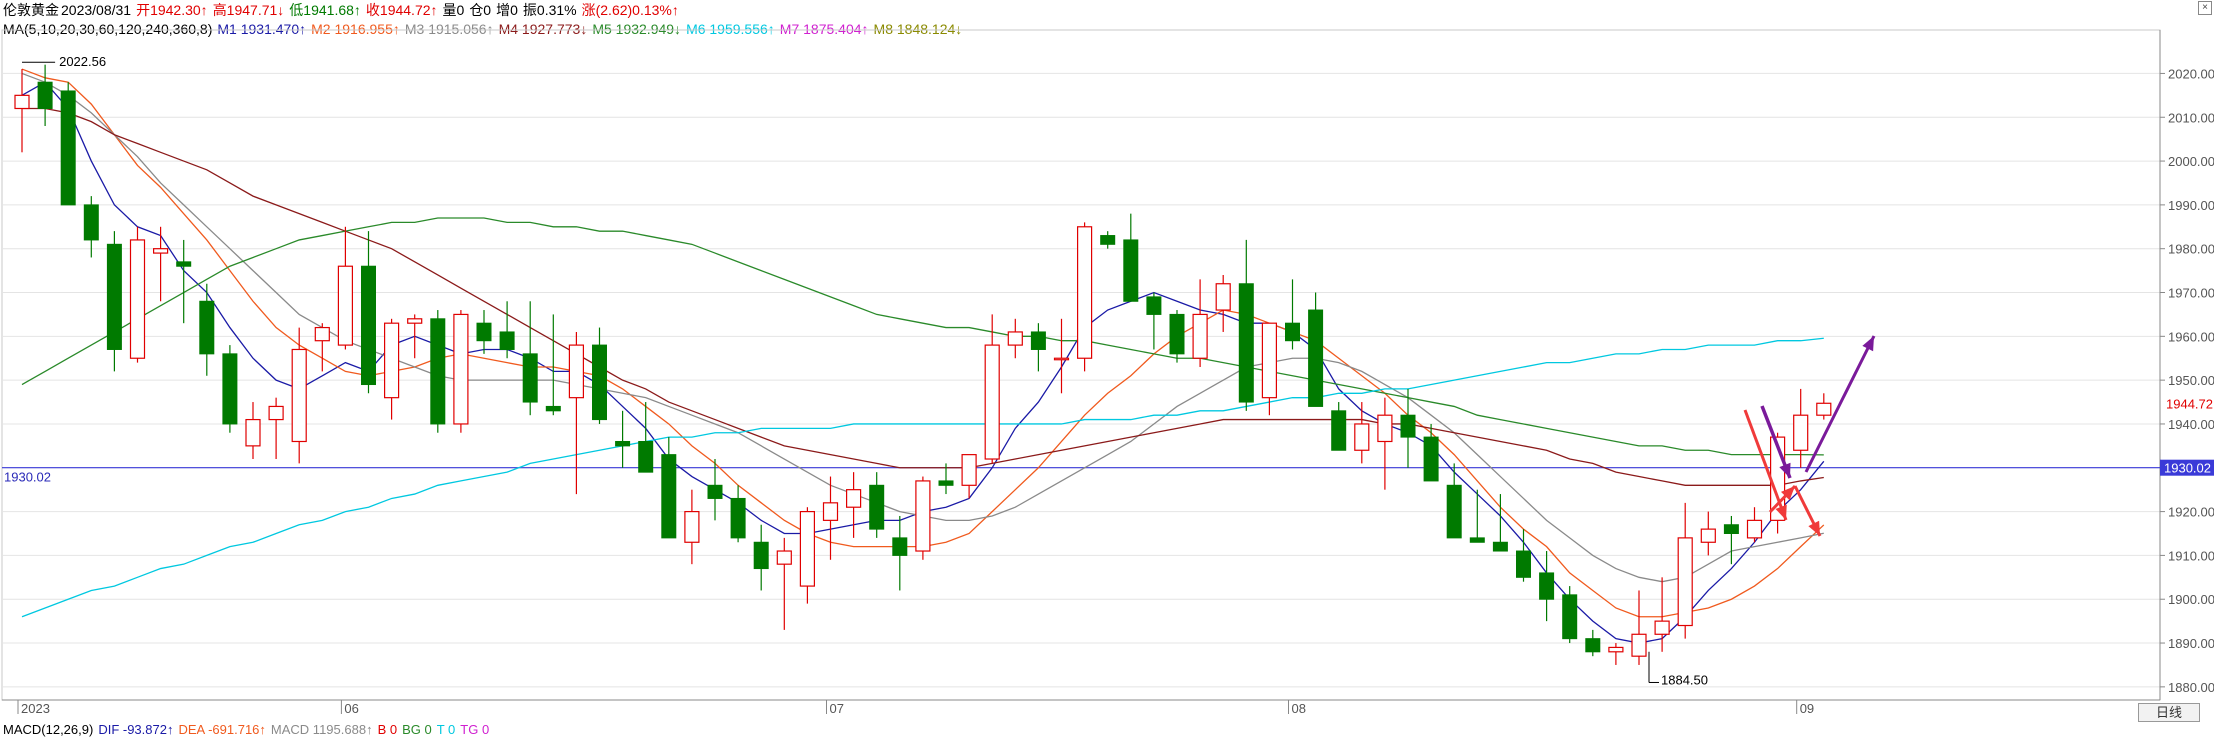 The image size is (2214, 737). What do you see at coordinates (2187, 468) in the screenshot?
I see `reference-line-tag-label: 1930.02` at bounding box center [2187, 468].